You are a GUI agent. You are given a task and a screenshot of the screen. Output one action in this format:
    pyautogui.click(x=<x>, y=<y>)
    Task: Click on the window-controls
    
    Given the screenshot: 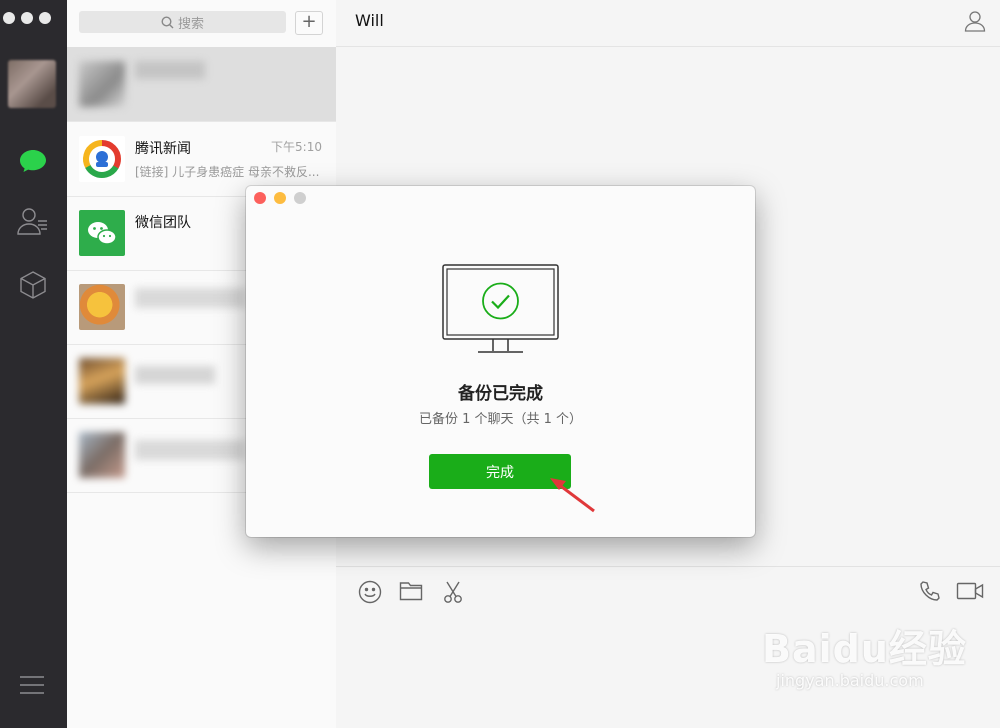 What is the action you would take?
    pyautogui.click(x=27, y=18)
    